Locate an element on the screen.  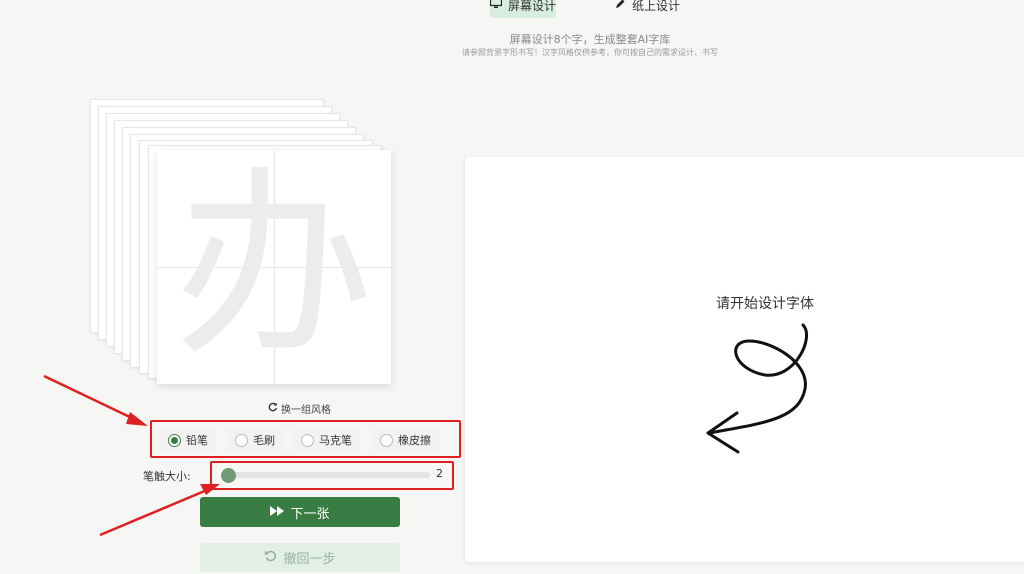
reference-glyph: 办 is located at coordinates (273, 266).